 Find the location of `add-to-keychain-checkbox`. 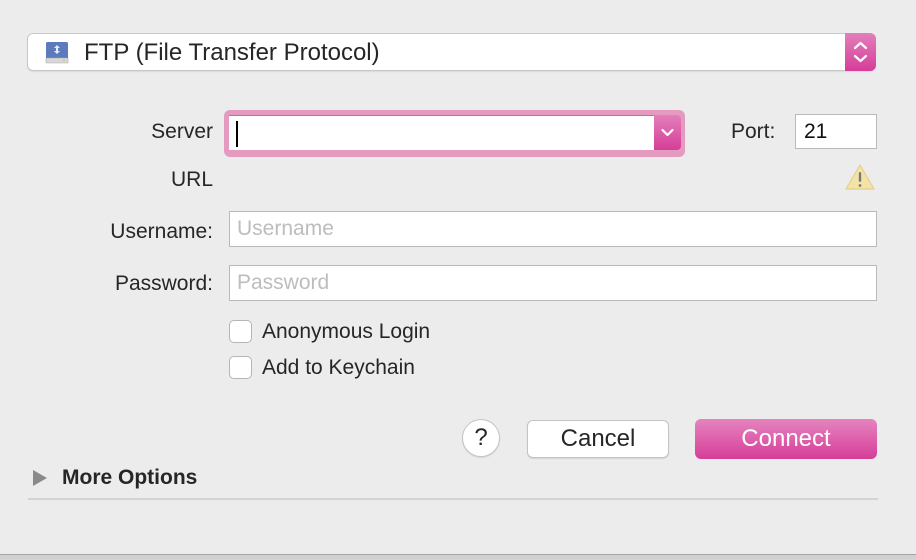

add-to-keychain-checkbox is located at coordinates (240, 367).